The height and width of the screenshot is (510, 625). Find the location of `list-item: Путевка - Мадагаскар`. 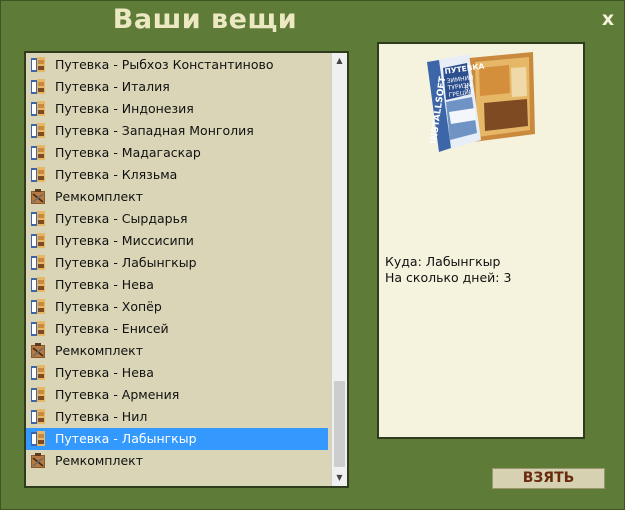

list-item: Путевка - Мадагаскар is located at coordinates (177, 153).